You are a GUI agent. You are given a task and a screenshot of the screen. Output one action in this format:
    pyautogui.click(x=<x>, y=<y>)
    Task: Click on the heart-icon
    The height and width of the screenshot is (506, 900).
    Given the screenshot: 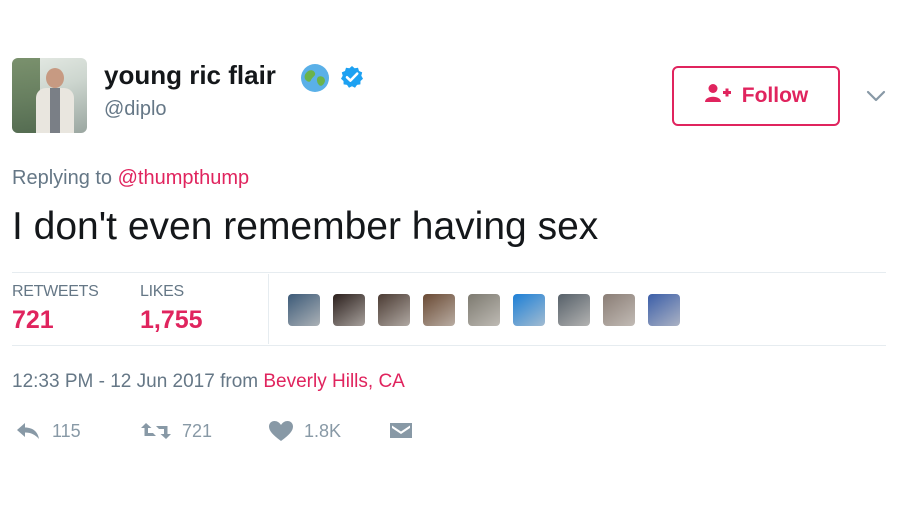 What is the action you would take?
    pyautogui.click(x=281, y=431)
    